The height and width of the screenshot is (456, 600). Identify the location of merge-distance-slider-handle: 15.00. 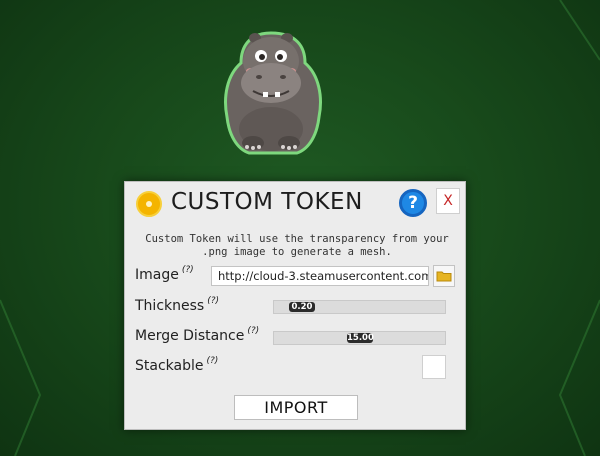
(360, 338).